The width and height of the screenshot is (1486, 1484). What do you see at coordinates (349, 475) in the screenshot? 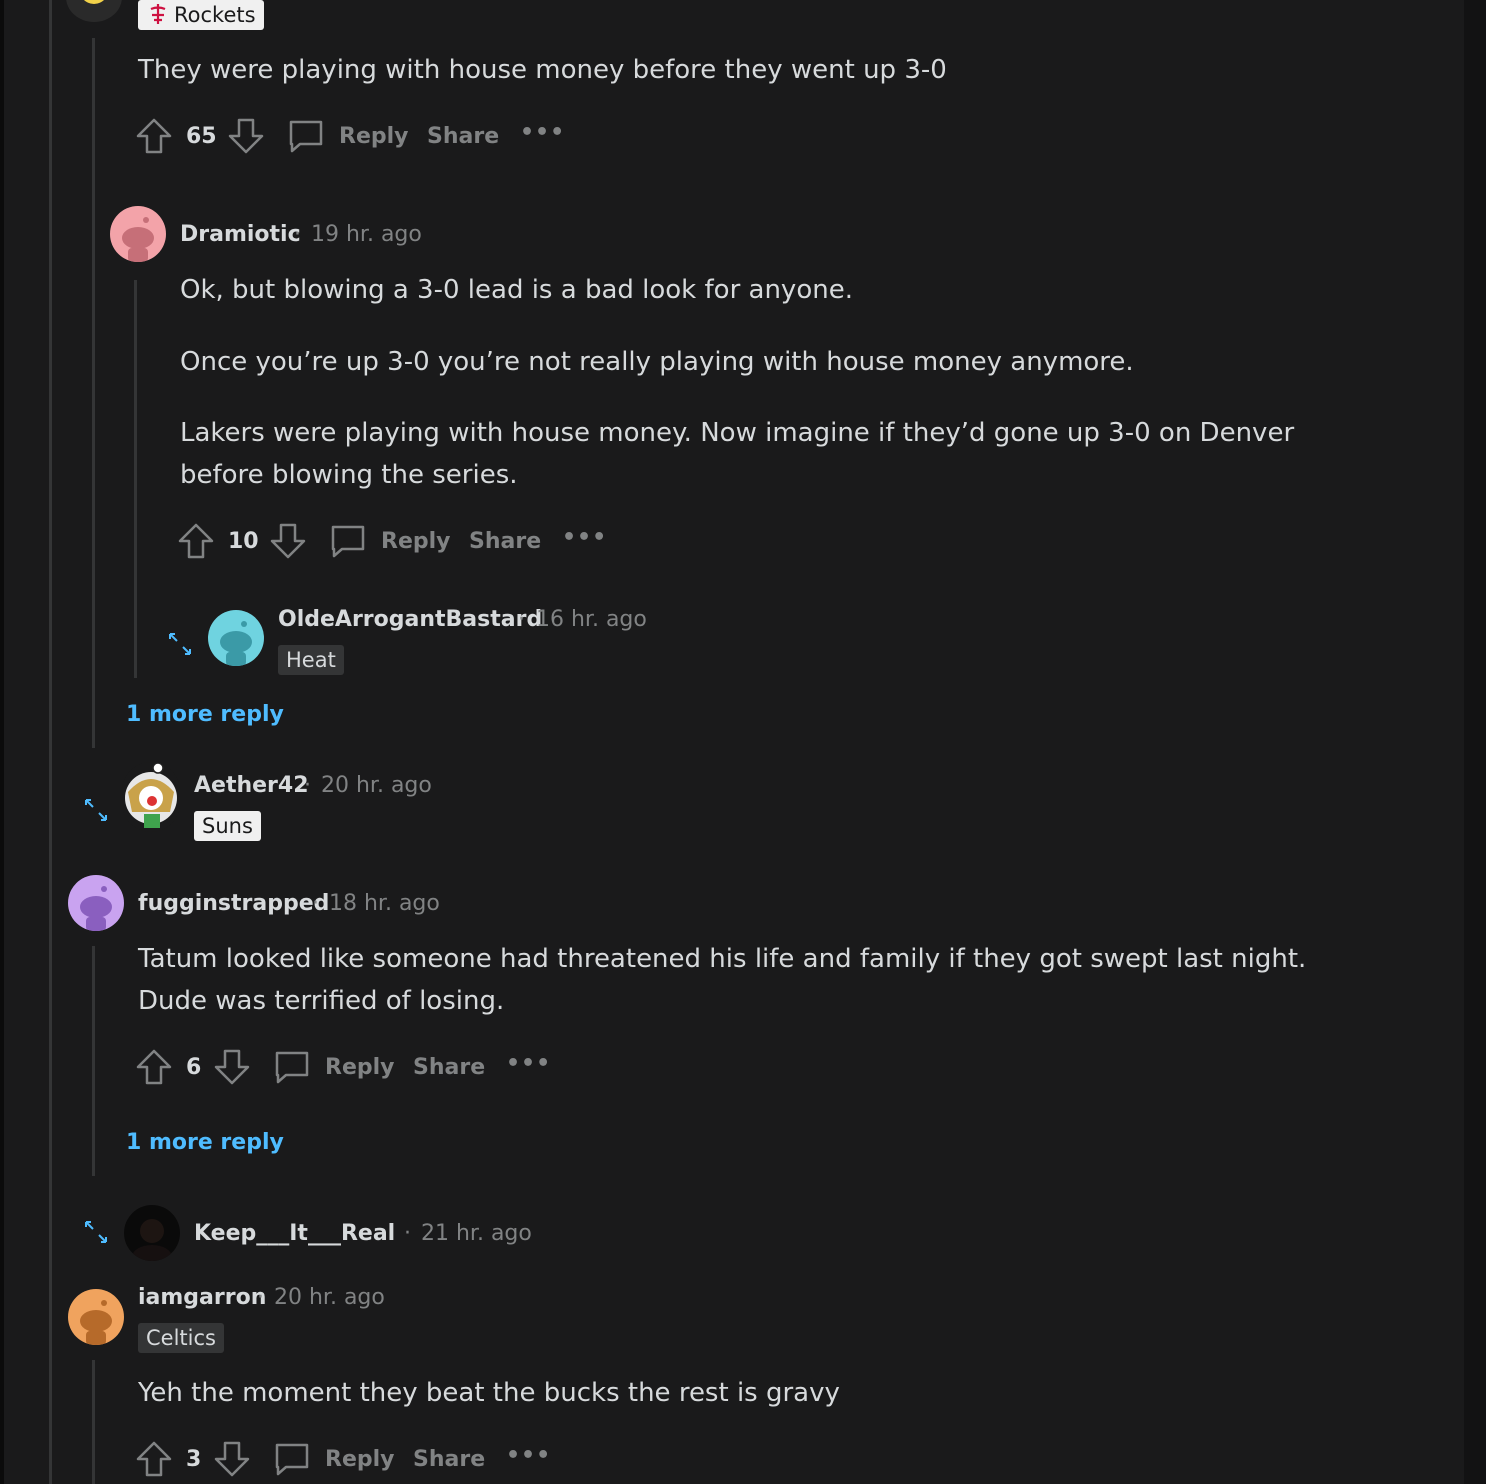
I see `comment-paragraph: before blowing the series.` at bounding box center [349, 475].